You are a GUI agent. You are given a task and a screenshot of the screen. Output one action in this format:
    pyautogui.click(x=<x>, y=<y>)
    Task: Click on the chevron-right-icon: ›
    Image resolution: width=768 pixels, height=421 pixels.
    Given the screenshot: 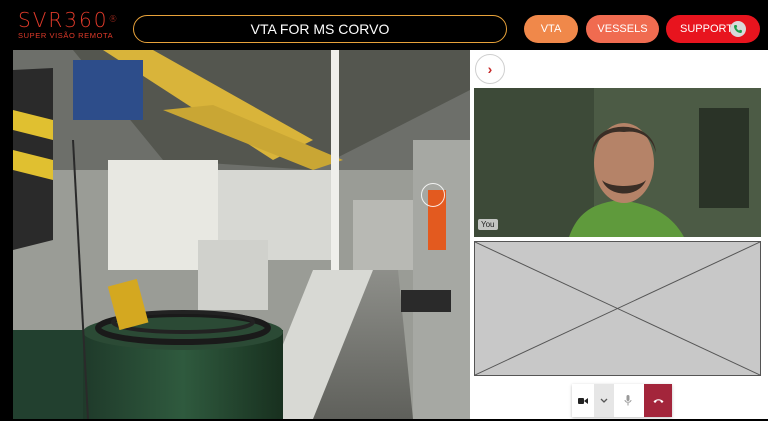 What is the action you would take?
    pyautogui.click(x=490, y=69)
    